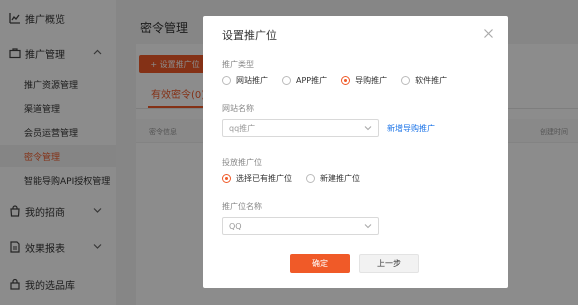  I want to click on confirm-button: 确定, so click(320, 263).